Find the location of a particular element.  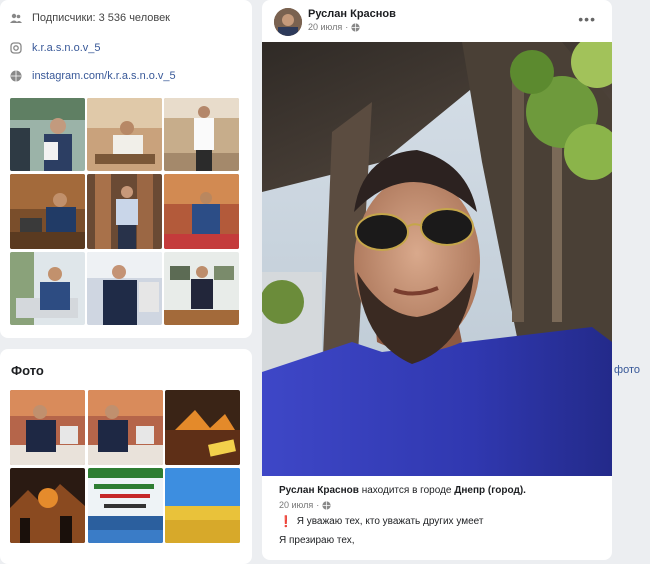

post-meta: 20 июля · is located at coordinates (334, 27).